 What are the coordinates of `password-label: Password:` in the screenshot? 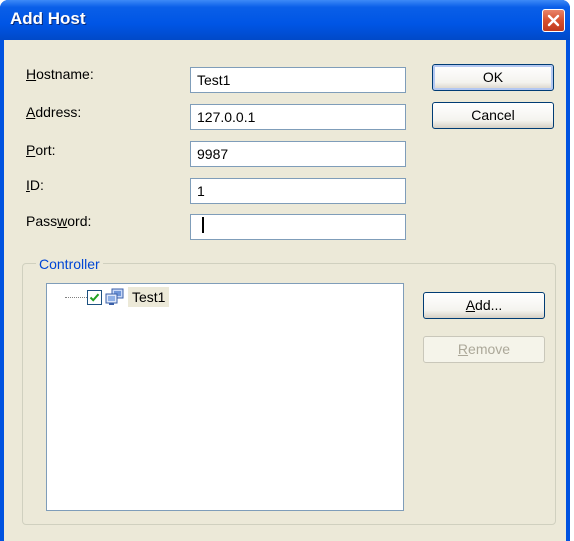 It's located at (59, 221).